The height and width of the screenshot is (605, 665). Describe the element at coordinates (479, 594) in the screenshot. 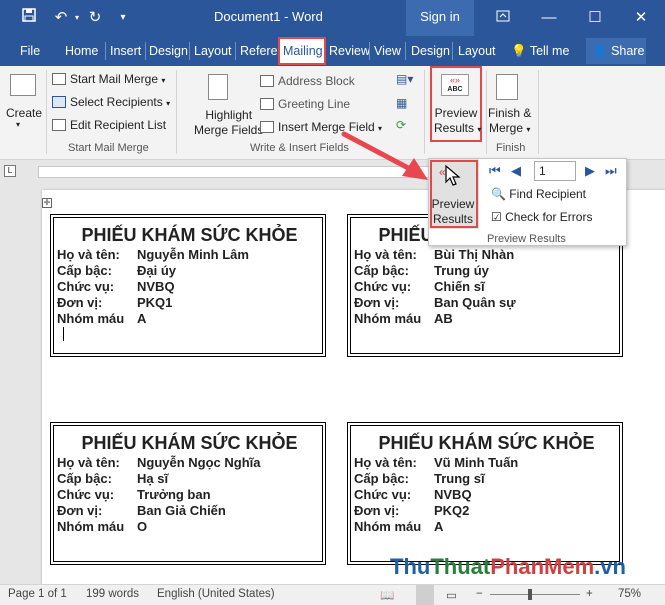

I see `zoom-out-icon: −` at that location.